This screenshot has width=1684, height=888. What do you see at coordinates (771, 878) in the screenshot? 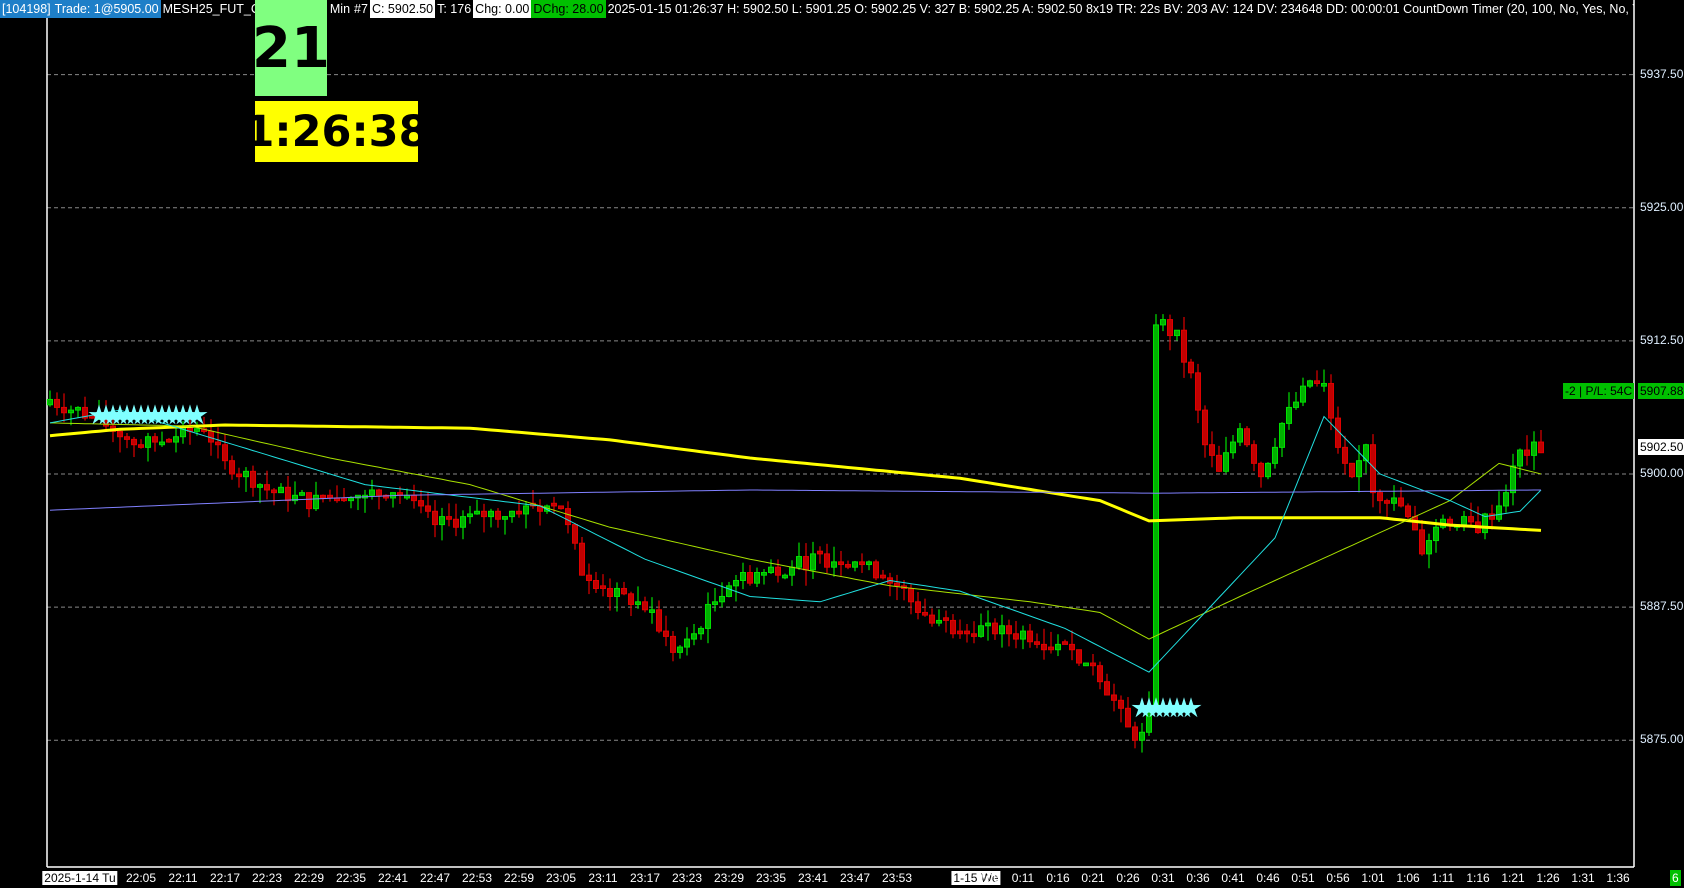
I see `x-tick-label: 23:35` at bounding box center [771, 878].